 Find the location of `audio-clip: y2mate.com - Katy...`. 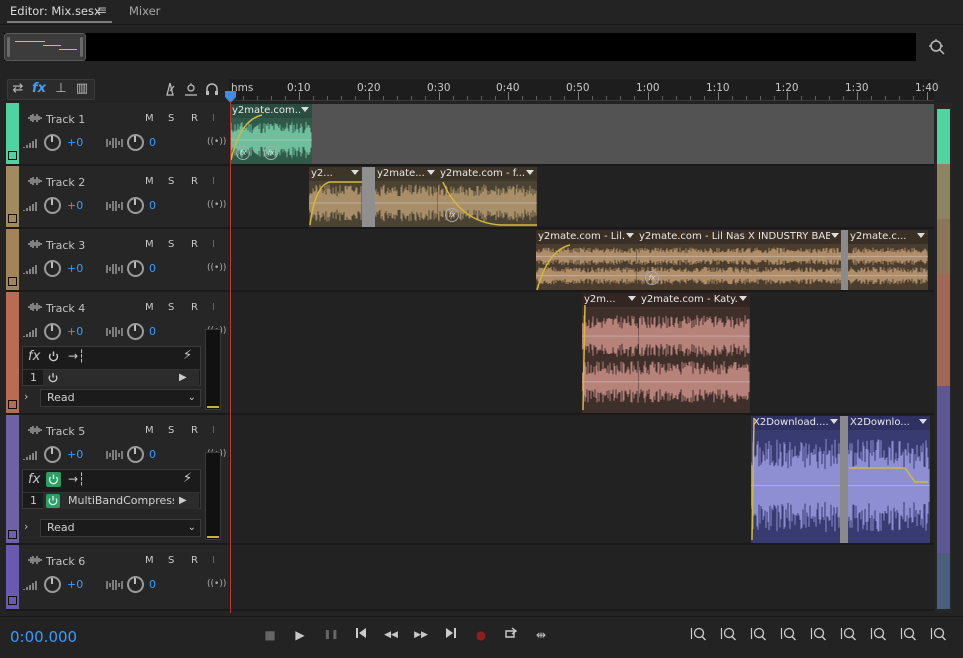

audio-clip: y2mate.com - Katy... is located at coordinates (694, 353).